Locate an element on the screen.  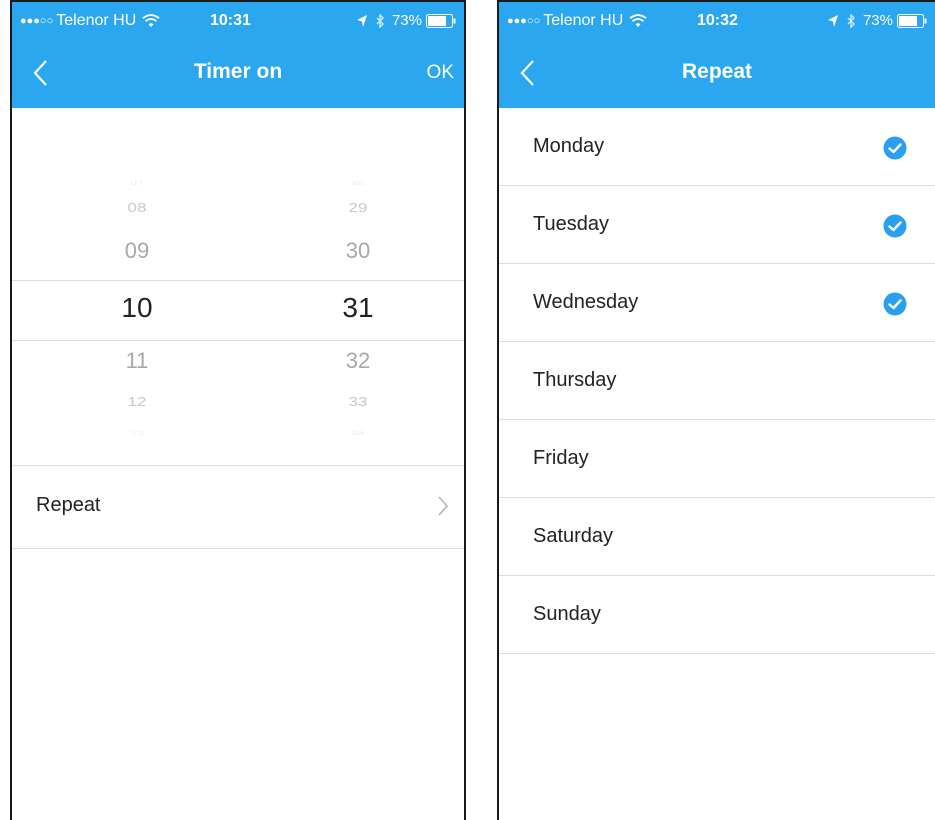
day-row-sunday: Sunday is located at coordinates (717, 615).